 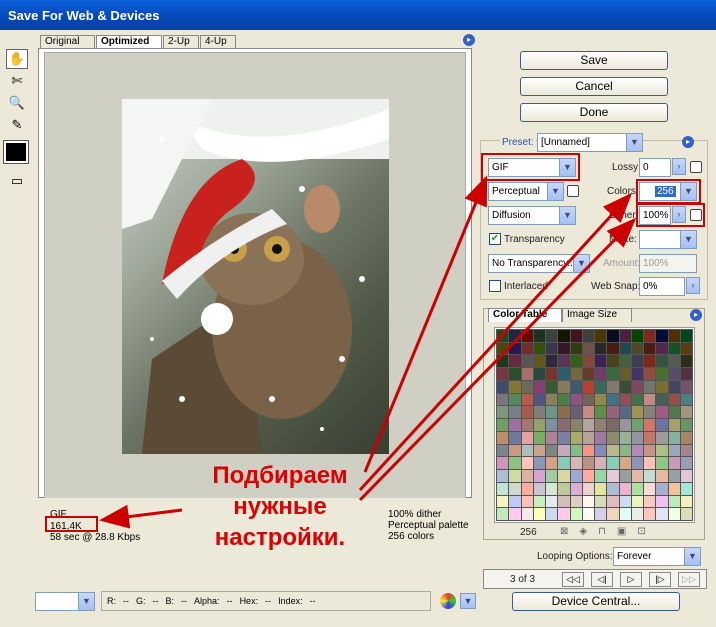 I want to click on delete-color-icon: ⊡, so click(x=646, y=531).